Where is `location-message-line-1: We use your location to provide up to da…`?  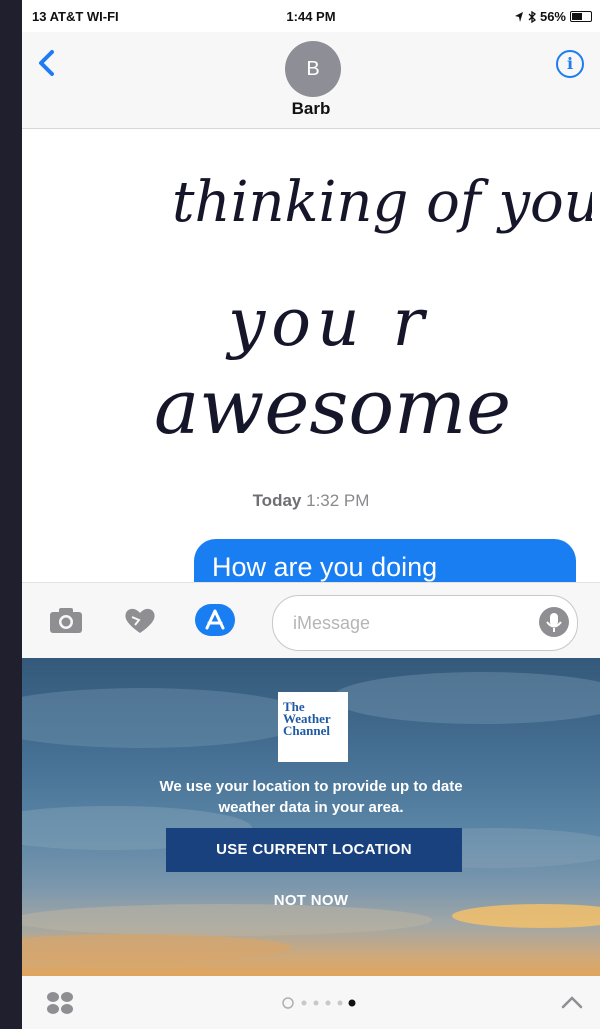
location-message-line-1: We use your location to provide up to da… is located at coordinates (311, 786).